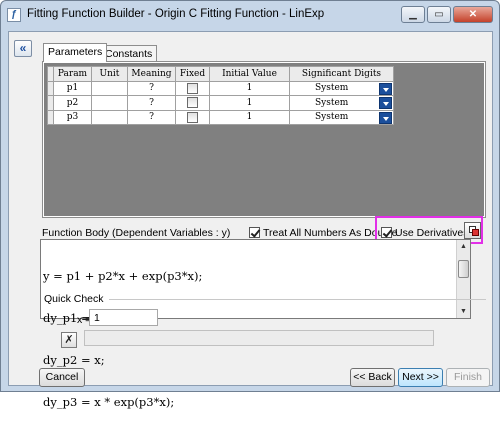 The height and width of the screenshot is (437, 500). What do you see at coordinates (463, 246) in the screenshot?
I see `scroll-up-icon: ▲` at bounding box center [463, 246].